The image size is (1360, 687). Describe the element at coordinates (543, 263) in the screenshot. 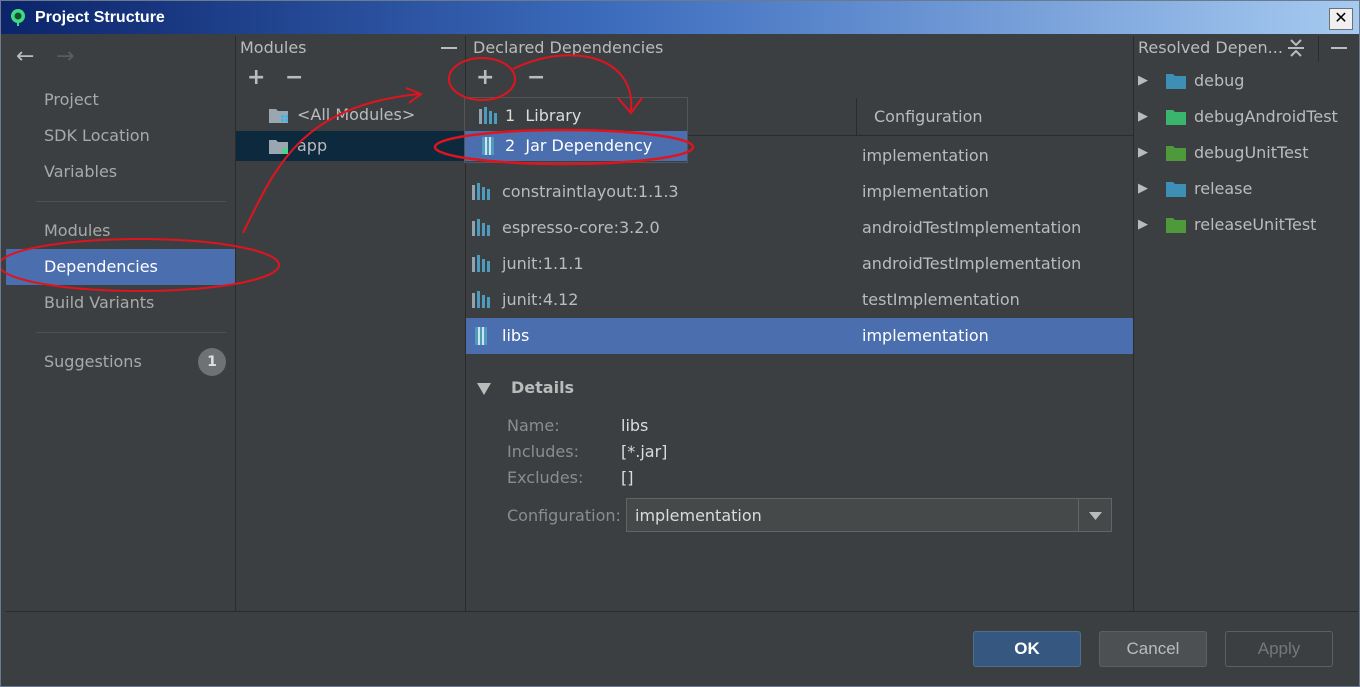

I see `dependency-name: junit:1.1.1` at that location.